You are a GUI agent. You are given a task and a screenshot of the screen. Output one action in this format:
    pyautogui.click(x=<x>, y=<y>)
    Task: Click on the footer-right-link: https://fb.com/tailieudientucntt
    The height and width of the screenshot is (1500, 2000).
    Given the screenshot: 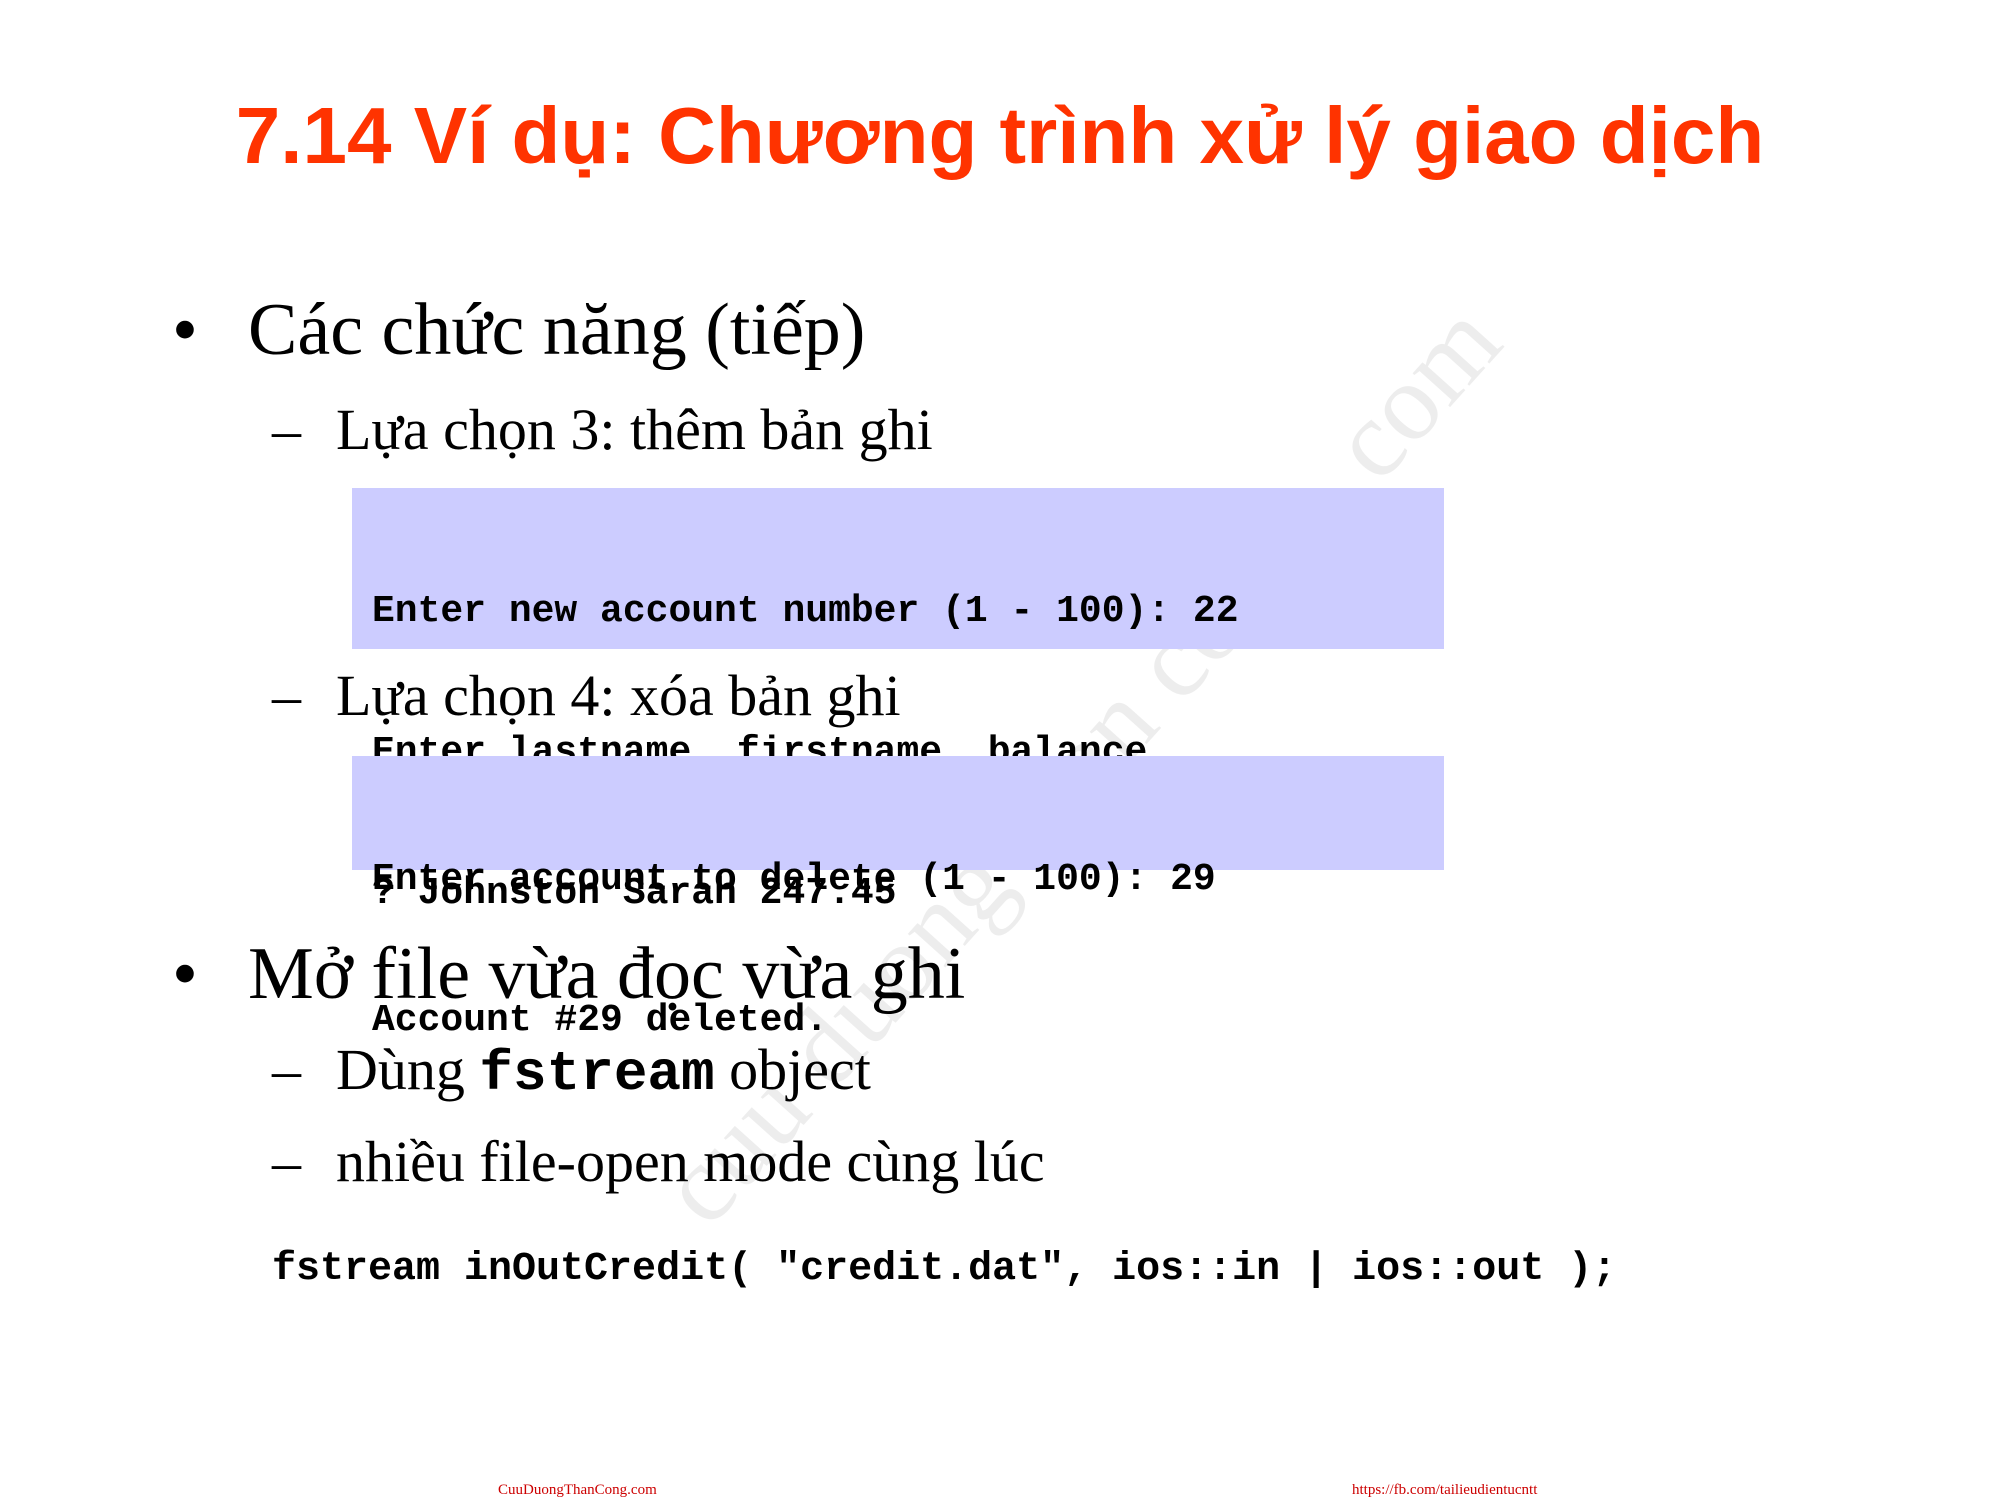 What is the action you would take?
    pyautogui.click(x=1444, y=1490)
    